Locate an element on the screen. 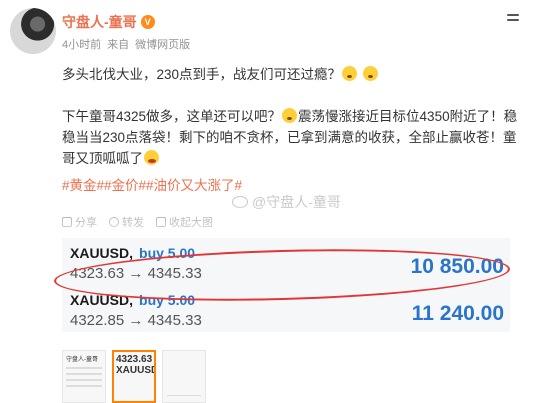 This screenshot has width=533, height=403. weibo-logo-icon is located at coordinates (240, 202).